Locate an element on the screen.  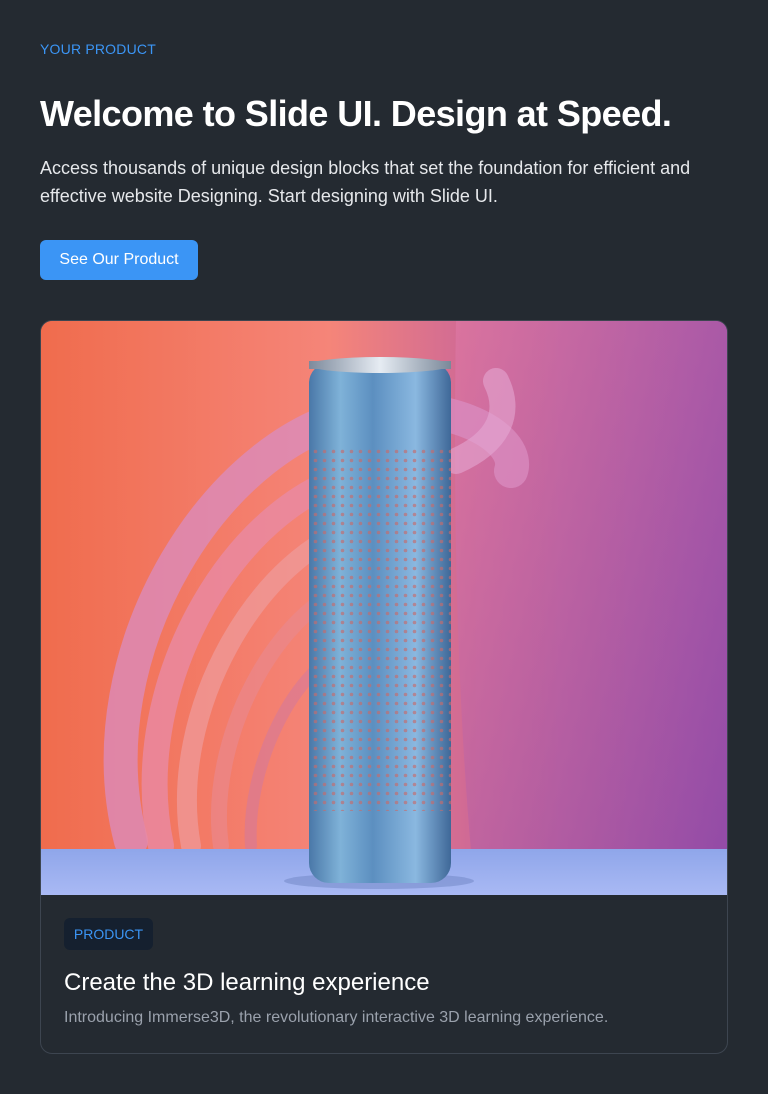
category-badge: PRODUCT is located at coordinates (108, 934).